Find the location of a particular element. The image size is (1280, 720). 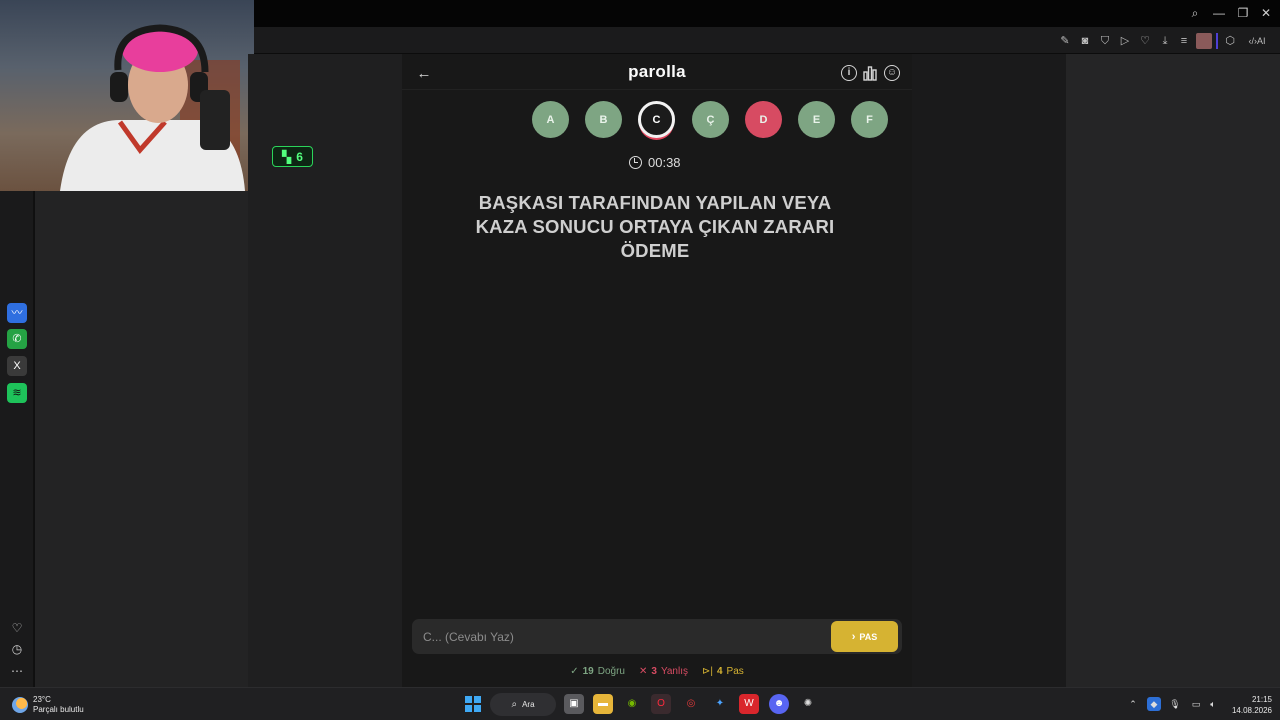

messenger-icon: 〰 is located at coordinates (17, 313).